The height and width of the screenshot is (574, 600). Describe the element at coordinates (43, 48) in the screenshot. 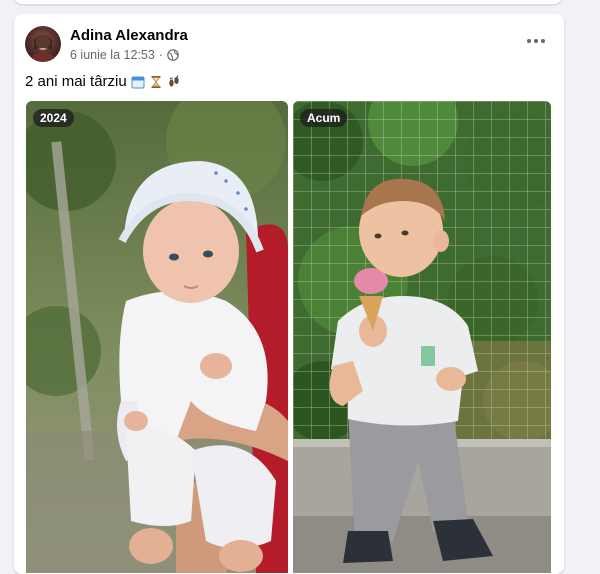

I see `avatar-image` at that location.